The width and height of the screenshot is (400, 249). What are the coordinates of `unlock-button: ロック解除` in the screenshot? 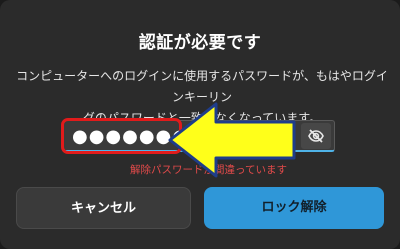 It's located at (294, 208).